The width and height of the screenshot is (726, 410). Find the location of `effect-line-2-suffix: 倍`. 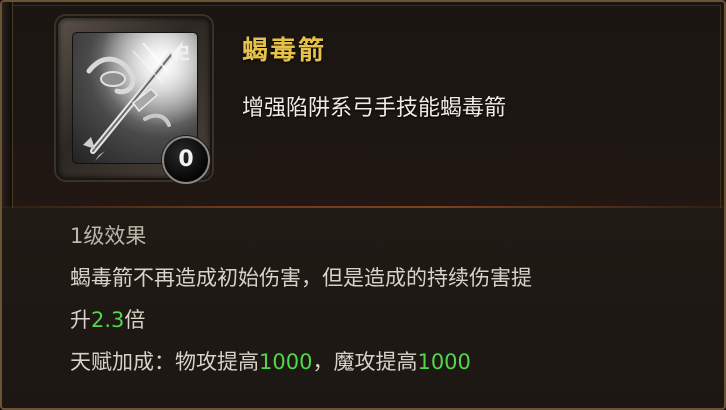

effect-line-2-suffix: 倍 is located at coordinates (135, 320).